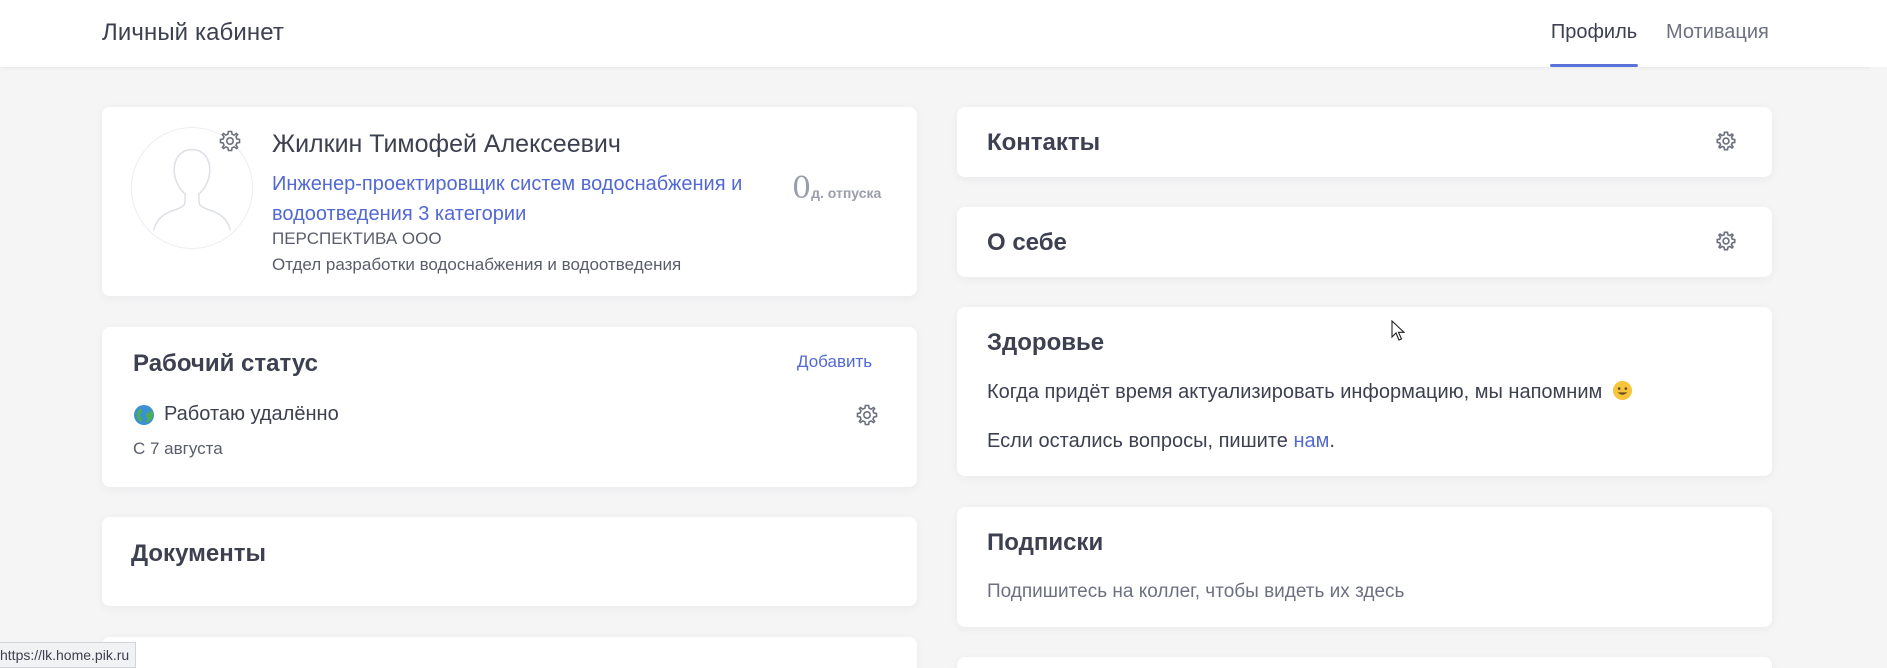  Describe the element at coordinates (802, 188) in the screenshot. I see `vacation-days-count: 0` at that location.